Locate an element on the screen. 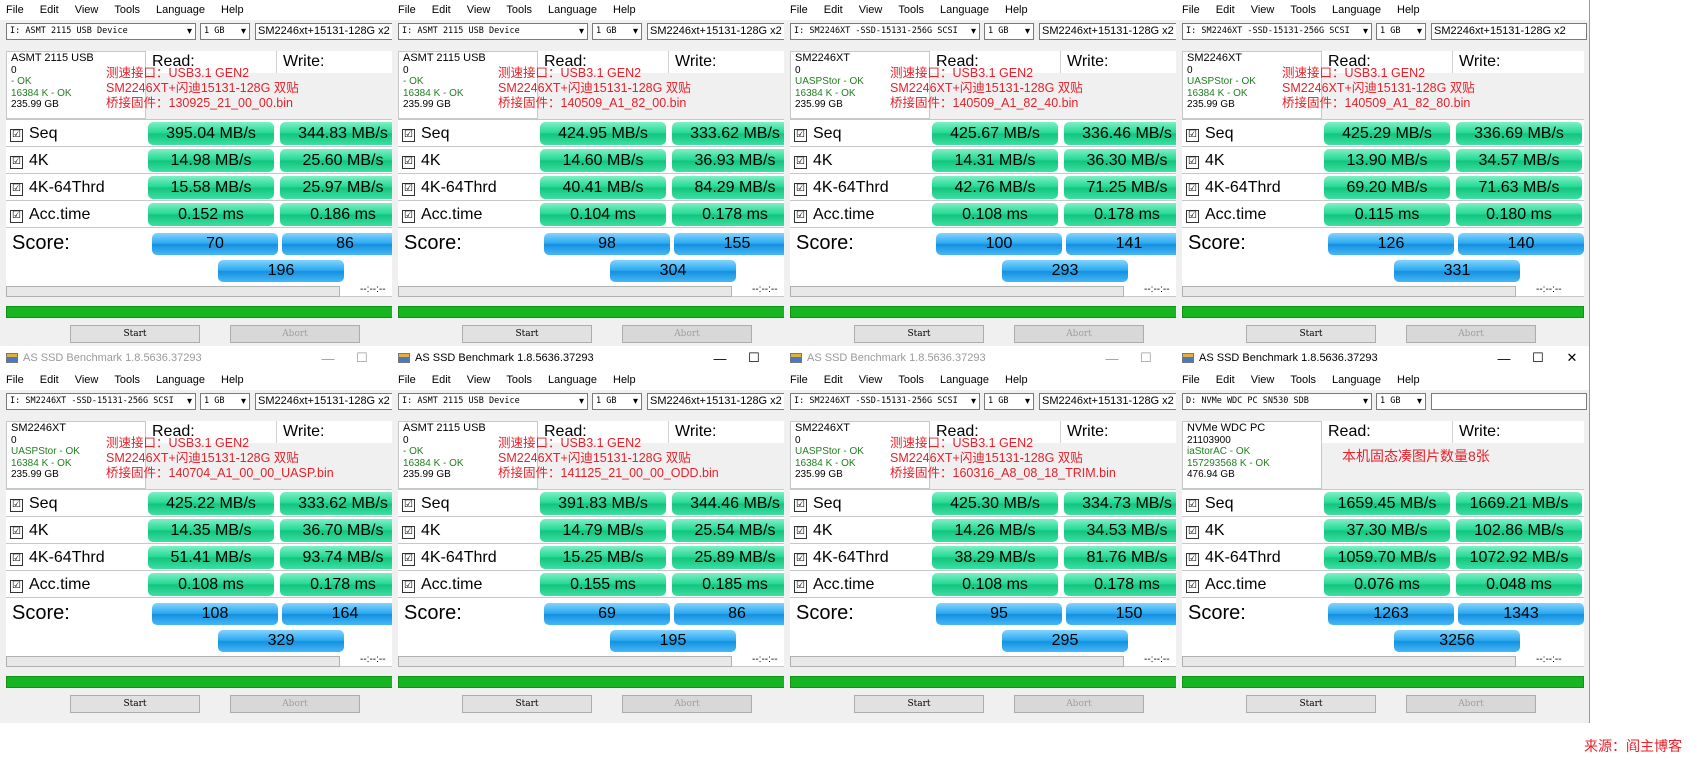 Image resolution: width=1690 pixels, height=762 pixels. drive-select: I: SM2246XT -SSD-15131-256G SCSI is located at coordinates (885, 31).